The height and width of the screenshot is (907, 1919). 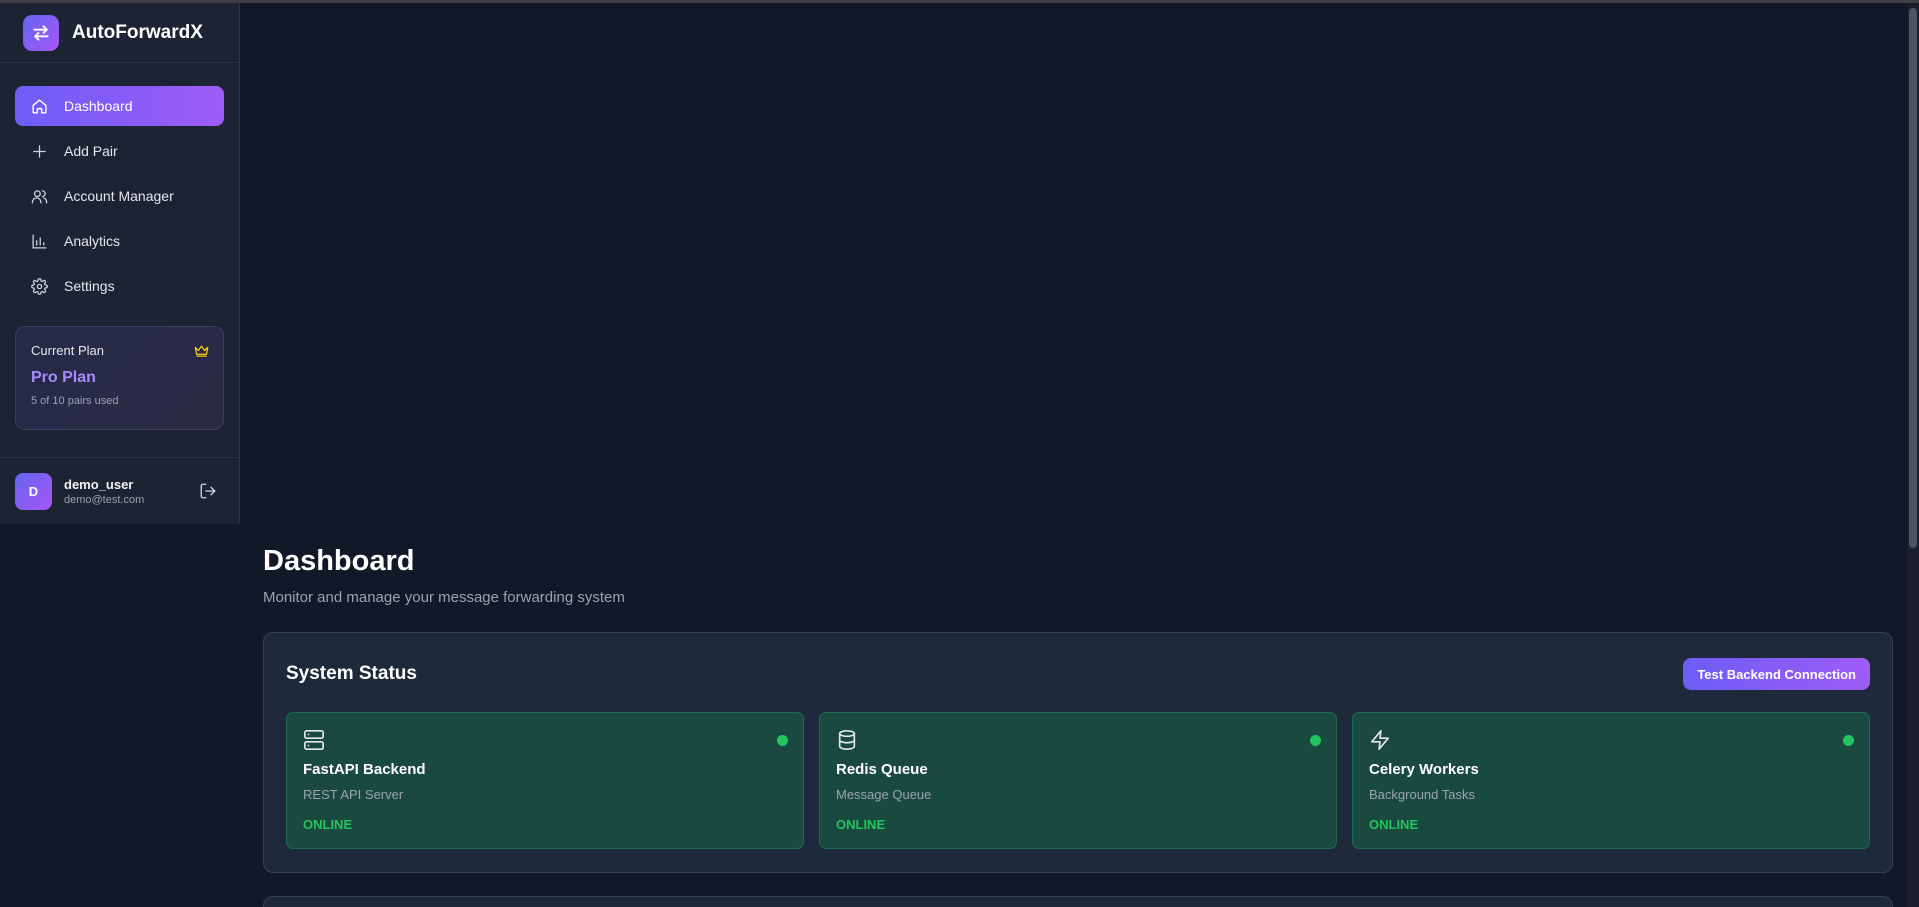 What do you see at coordinates (119, 378) in the screenshot?
I see `current-plan-card: Current Plan Pro Plan 5 of 10 pairs used` at bounding box center [119, 378].